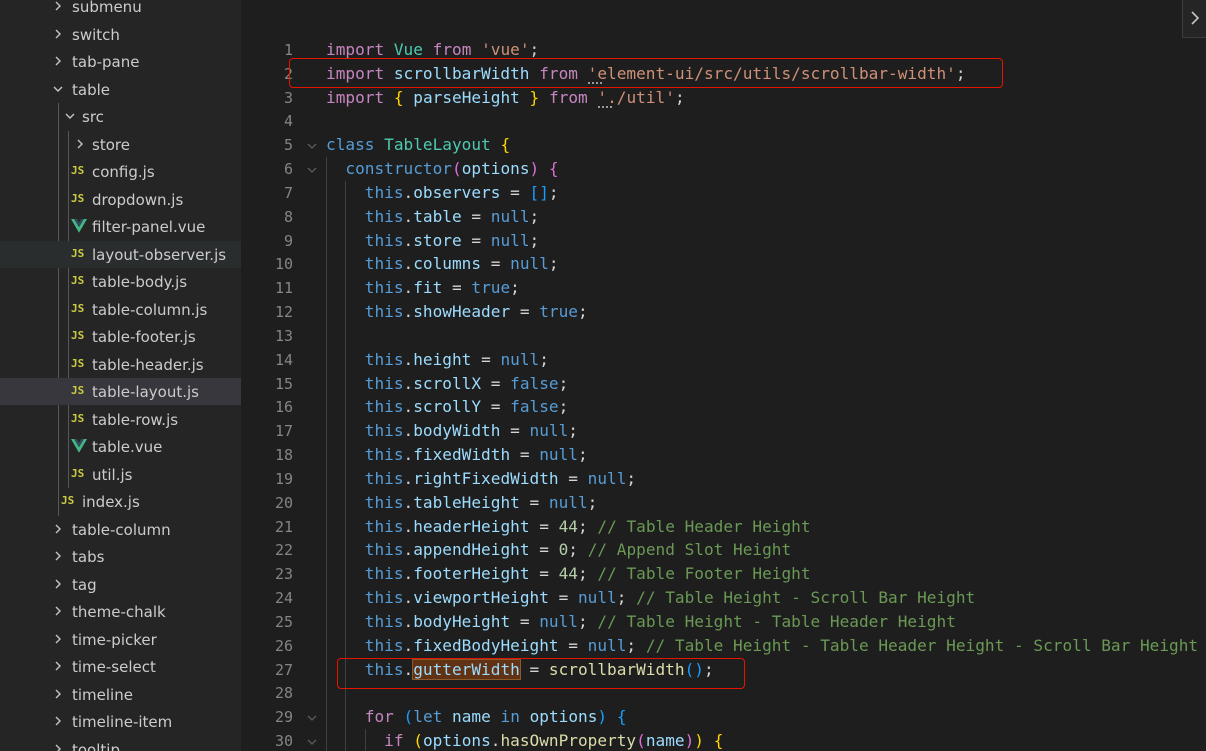  I want to click on expand-panel-button, so click(1194, 19).